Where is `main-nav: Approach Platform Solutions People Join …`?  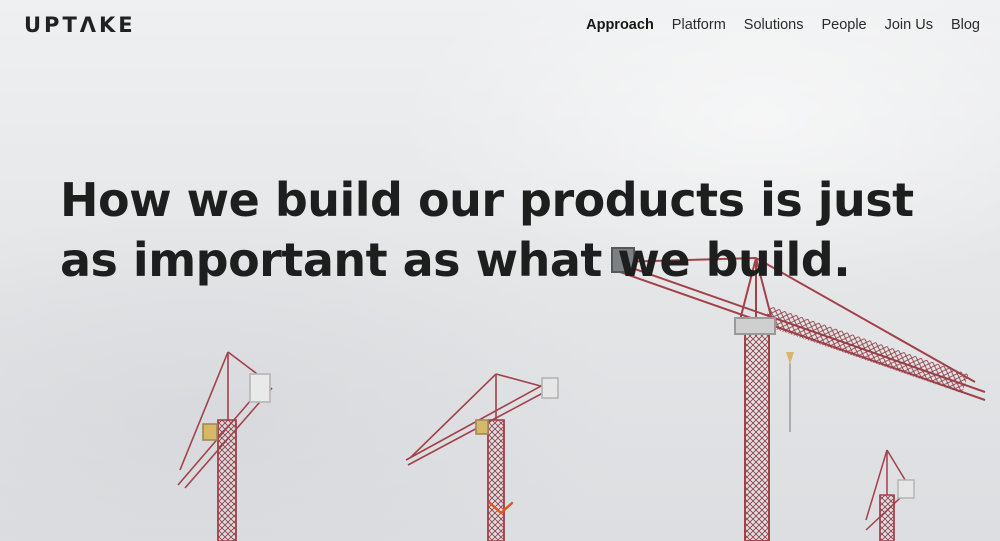 main-nav: Approach Platform Solutions People Join … is located at coordinates (783, 25).